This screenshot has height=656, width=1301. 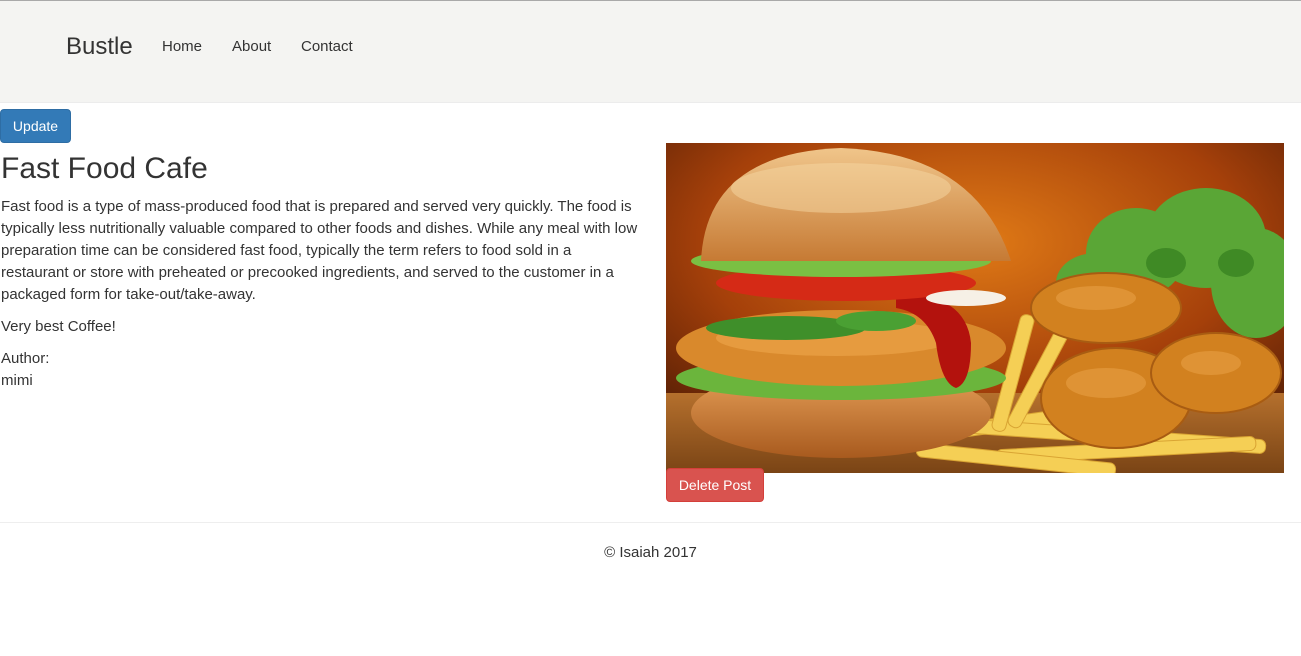 I want to click on brand-logo: Bustle, so click(x=99, y=47).